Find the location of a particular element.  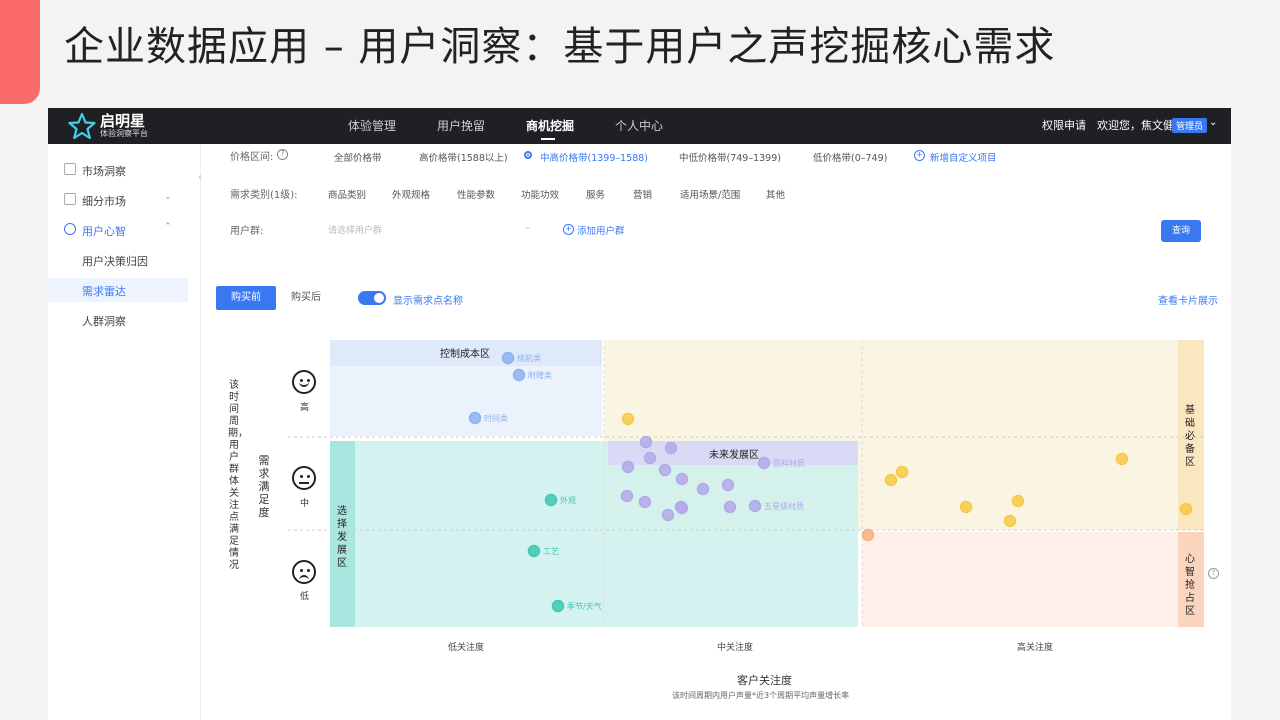

help-icon: ? is located at coordinates (1213, 573).